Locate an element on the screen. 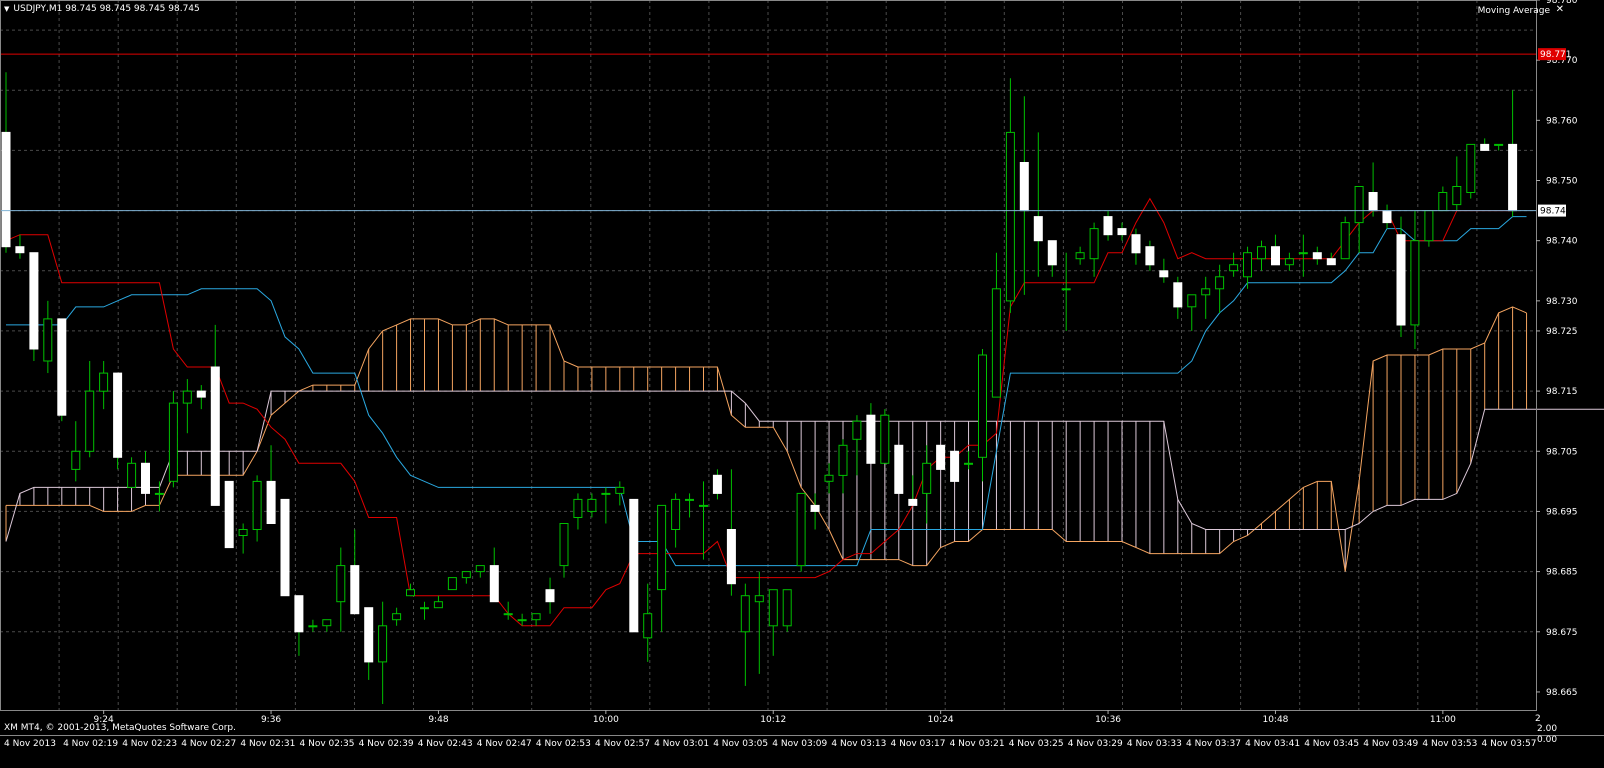  chart-title: ▼ USDJPY,M1 98.745 98.745 98.745 98.745 is located at coordinates (102, 9).